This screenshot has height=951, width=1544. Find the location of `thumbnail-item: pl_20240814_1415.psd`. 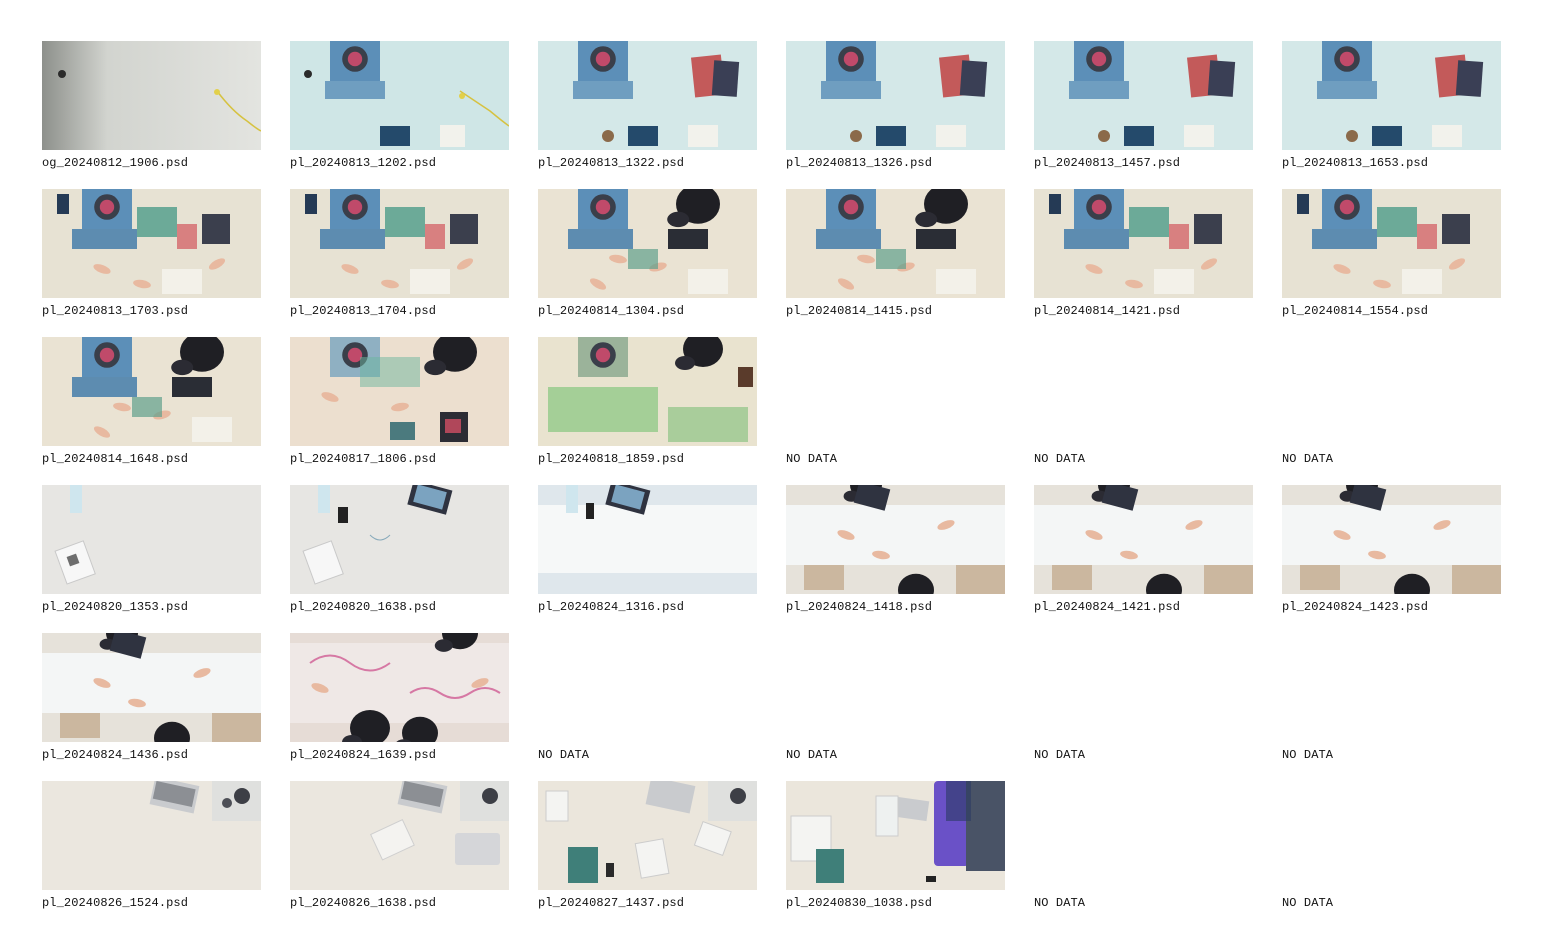

thumbnail-item: pl_20240814_1415.psd is located at coordinates (895, 263).